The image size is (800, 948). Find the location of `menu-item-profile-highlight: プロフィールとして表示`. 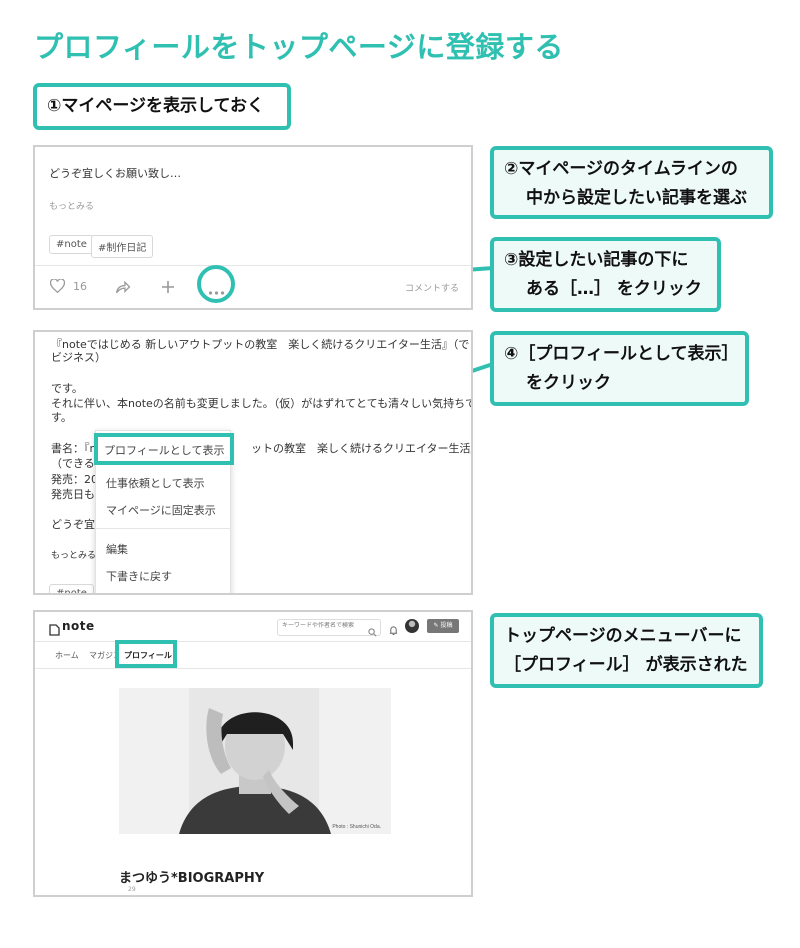

menu-item-profile-highlight: プロフィールとして表示 is located at coordinates (164, 449).